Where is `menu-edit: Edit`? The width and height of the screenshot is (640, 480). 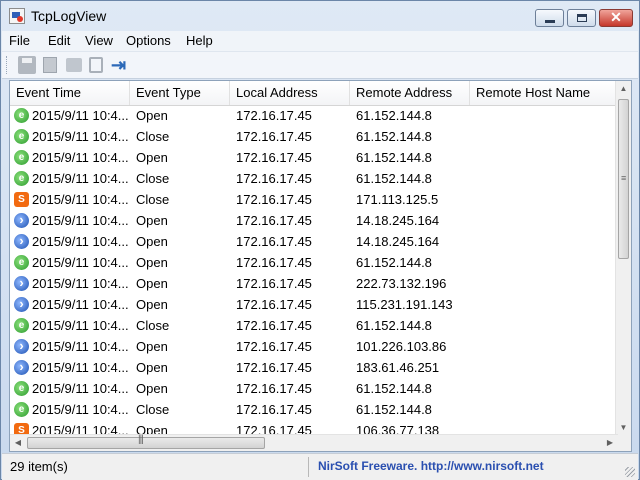 menu-edit: Edit is located at coordinates (59, 40).